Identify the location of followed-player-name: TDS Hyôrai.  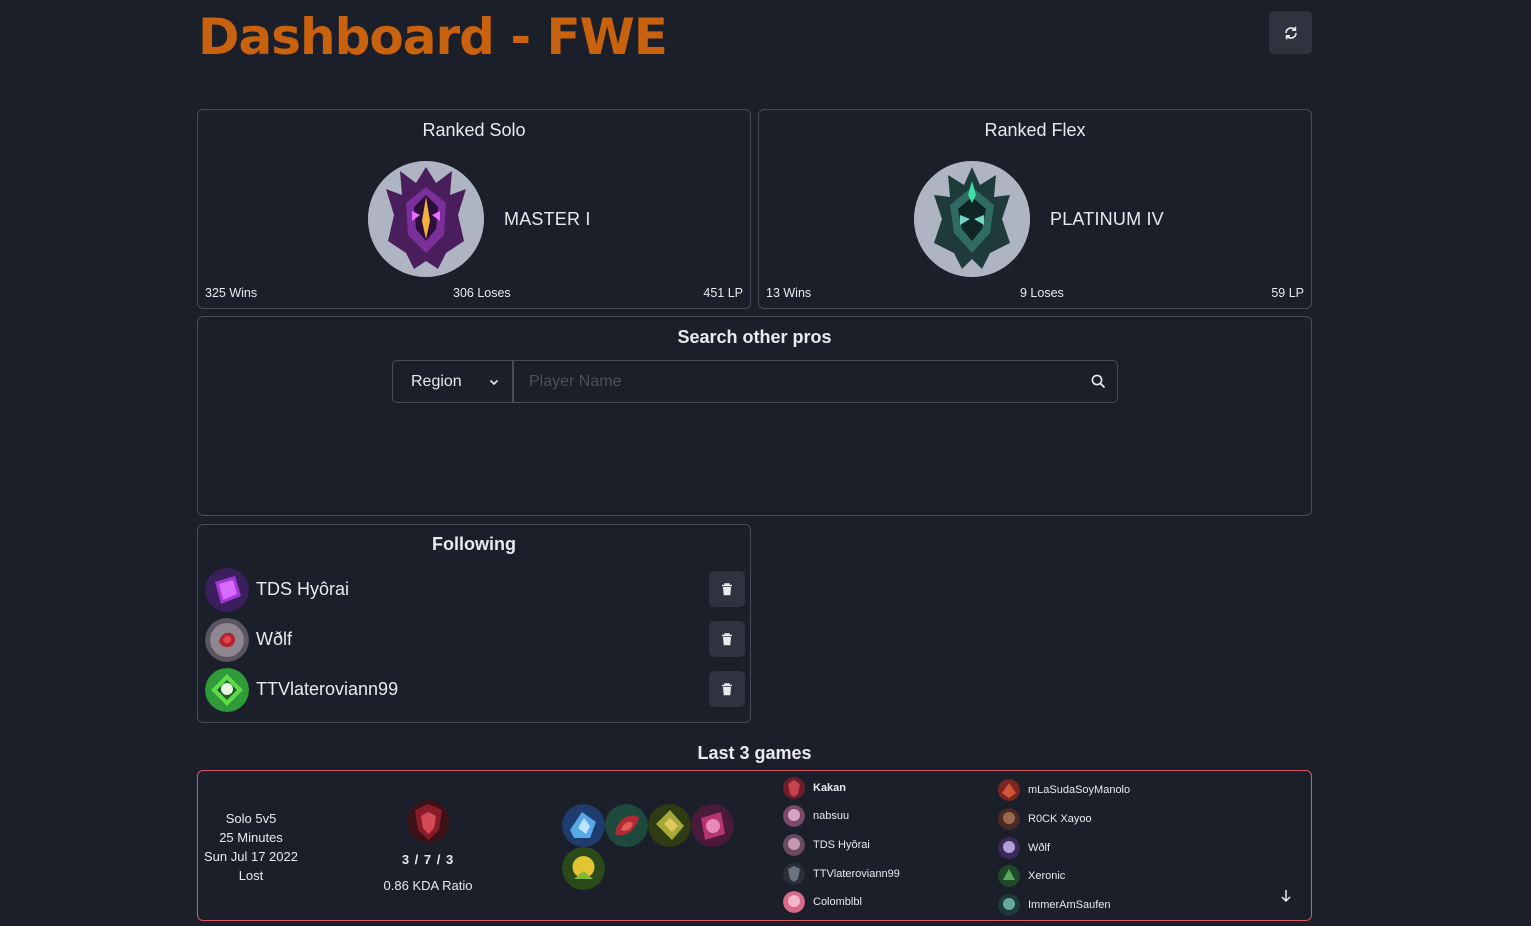
(302, 589).